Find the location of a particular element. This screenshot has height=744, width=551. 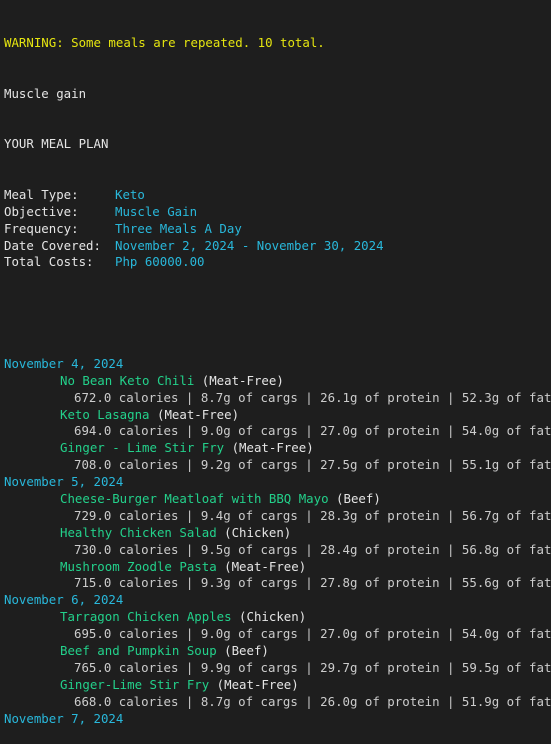

day-date: November 4, 2024 is located at coordinates (64, 363).